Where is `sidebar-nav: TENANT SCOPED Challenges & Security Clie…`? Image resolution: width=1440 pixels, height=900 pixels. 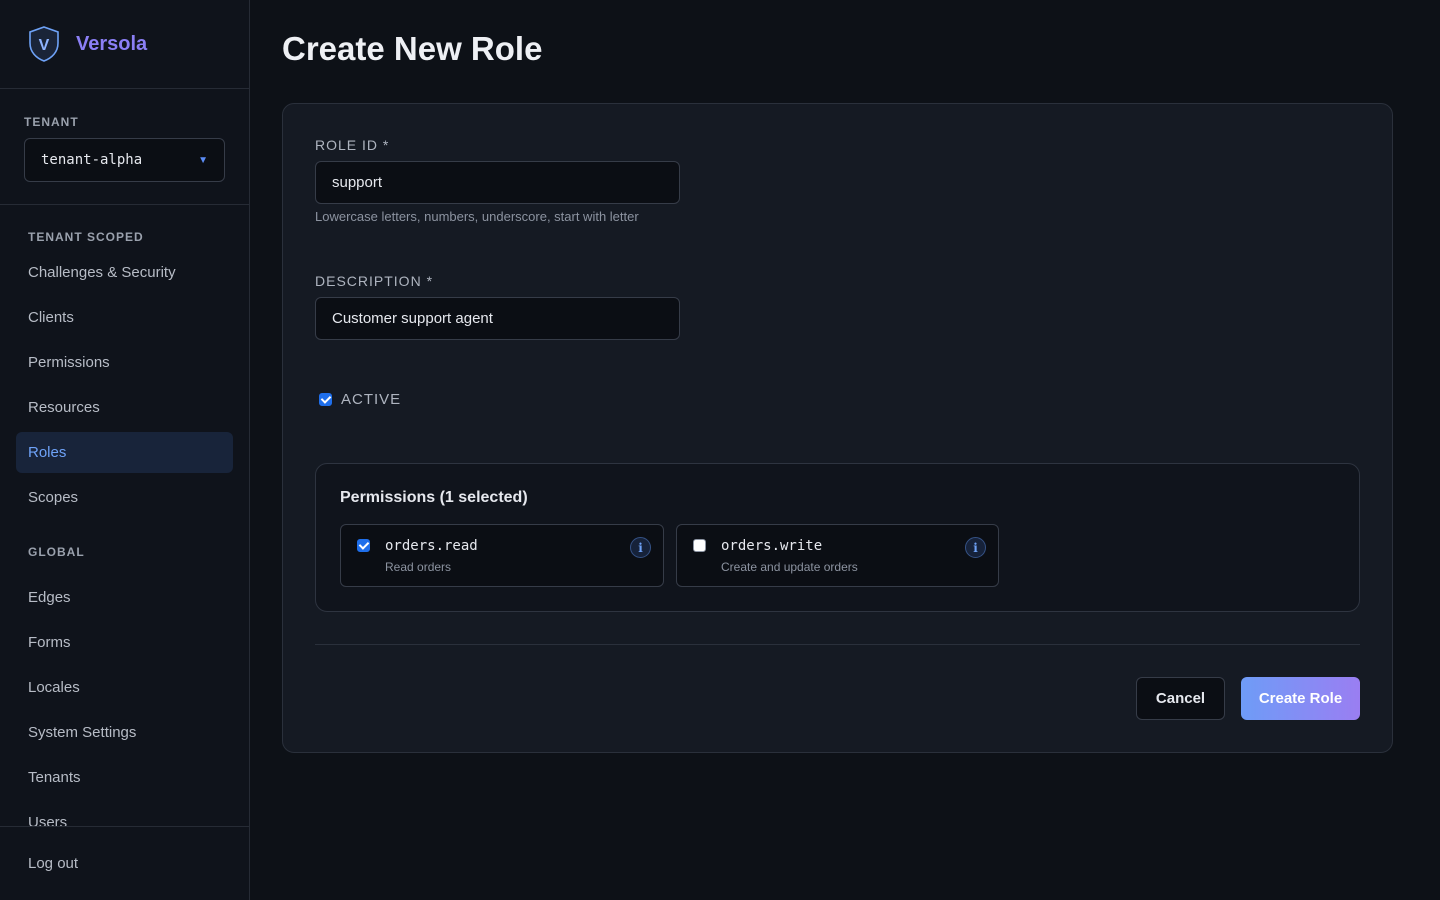
sidebar-nav: TENANT SCOPED Challenges & Security Clie… is located at coordinates (124, 515).